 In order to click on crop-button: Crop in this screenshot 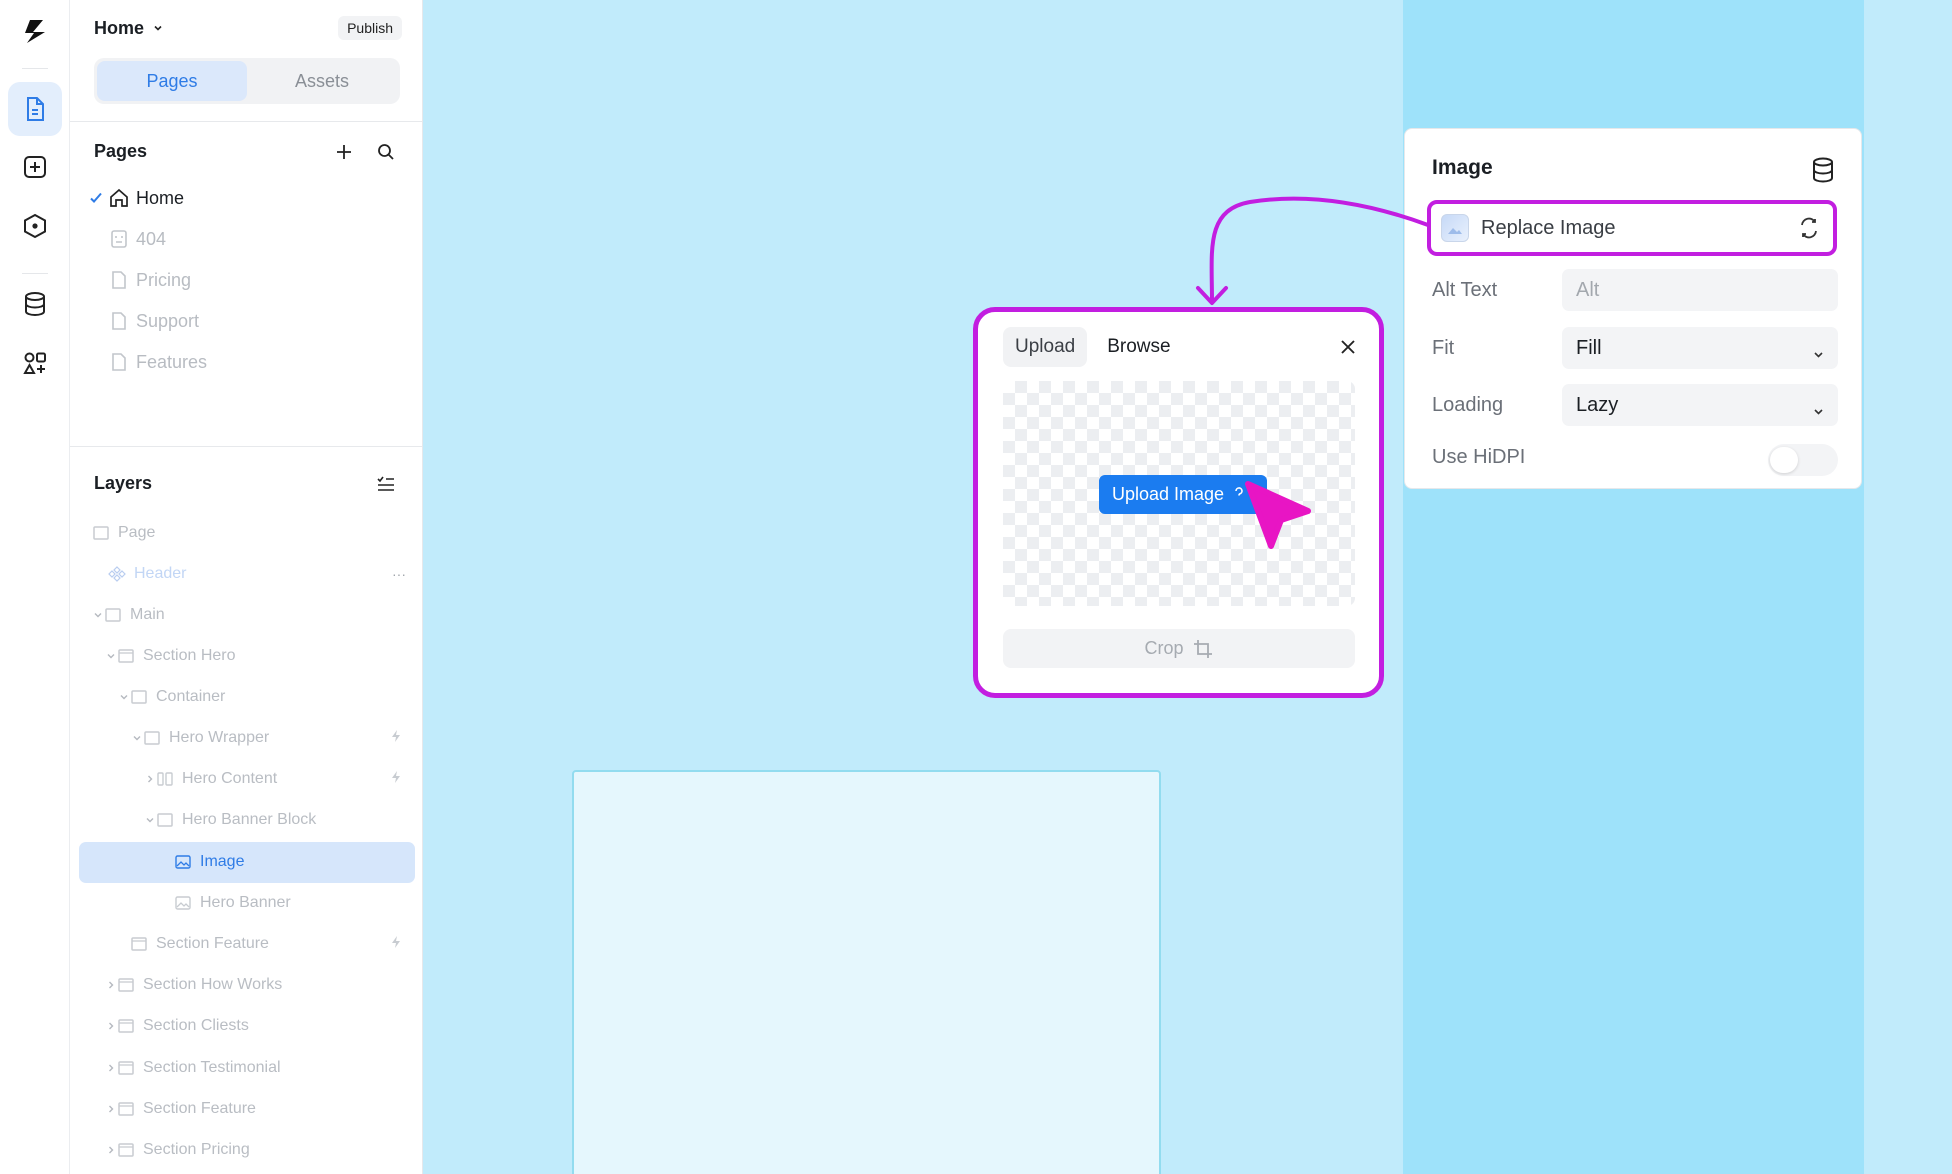, I will do `click(1179, 648)`.